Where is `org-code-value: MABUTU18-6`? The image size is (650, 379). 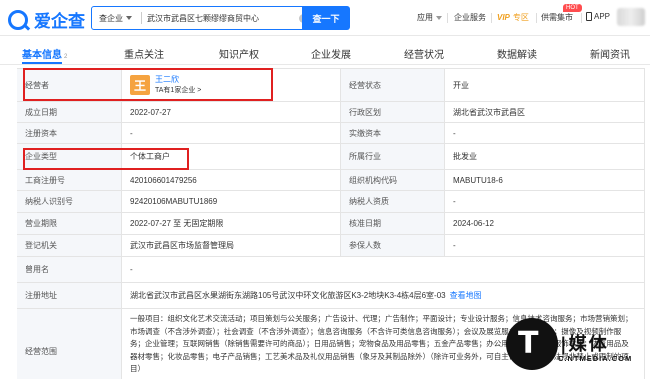
org-code-value: MABUTU18-6 is located at coordinates (545, 180).